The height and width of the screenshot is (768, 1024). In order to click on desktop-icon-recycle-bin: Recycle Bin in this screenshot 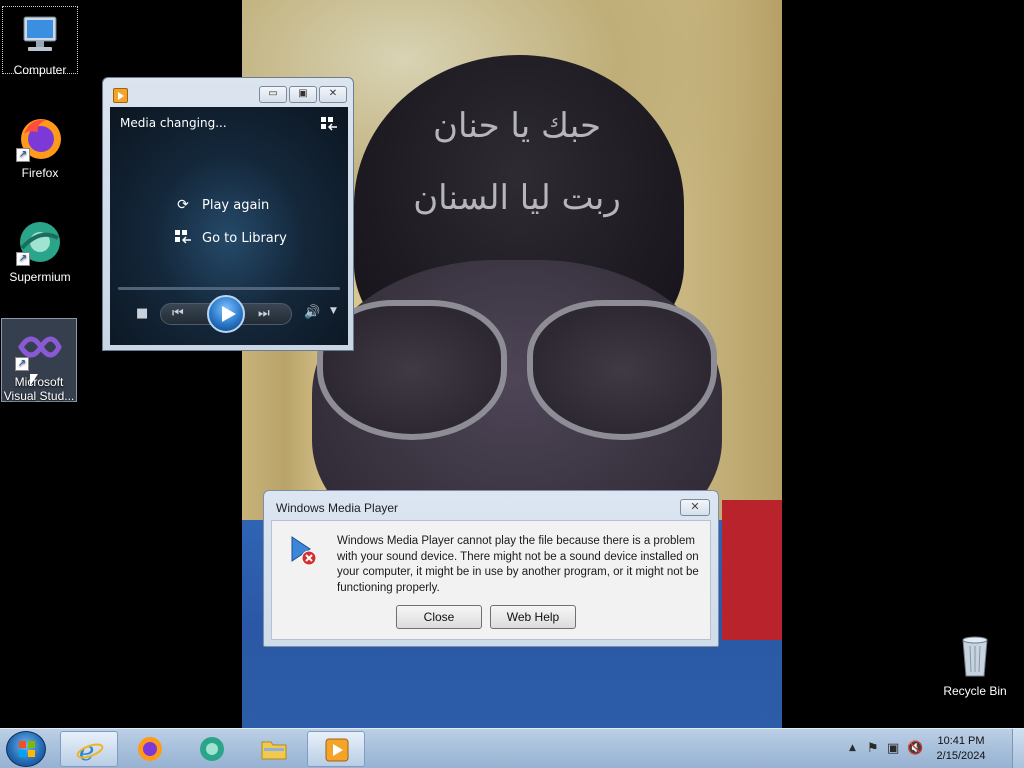, I will do `click(975, 663)`.